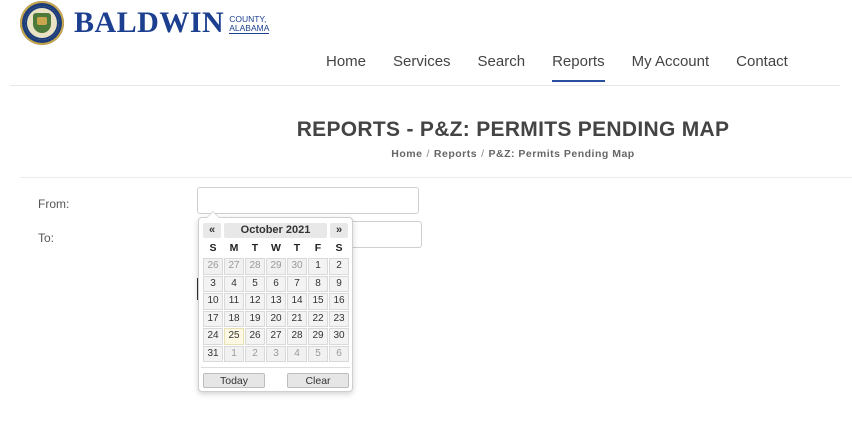  I want to click on day-cell: 23, so click(339, 318).